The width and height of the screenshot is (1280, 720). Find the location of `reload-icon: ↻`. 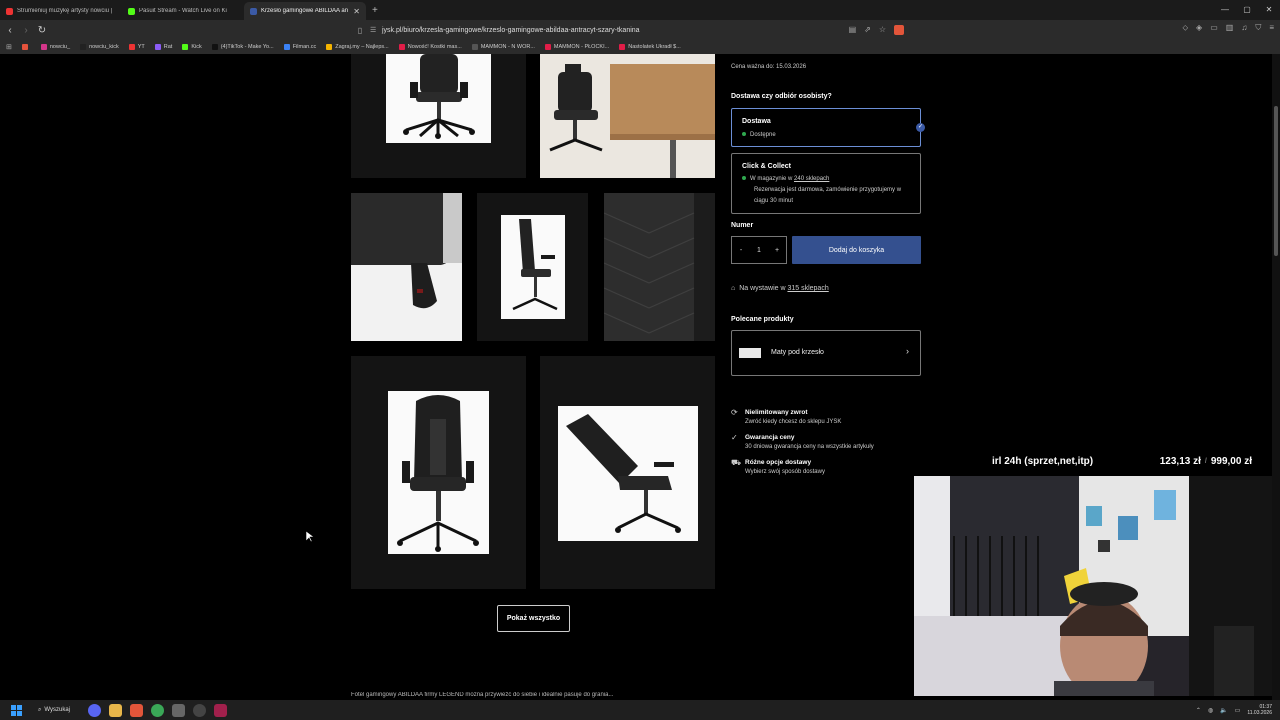

reload-icon: ↻ is located at coordinates (42, 30).